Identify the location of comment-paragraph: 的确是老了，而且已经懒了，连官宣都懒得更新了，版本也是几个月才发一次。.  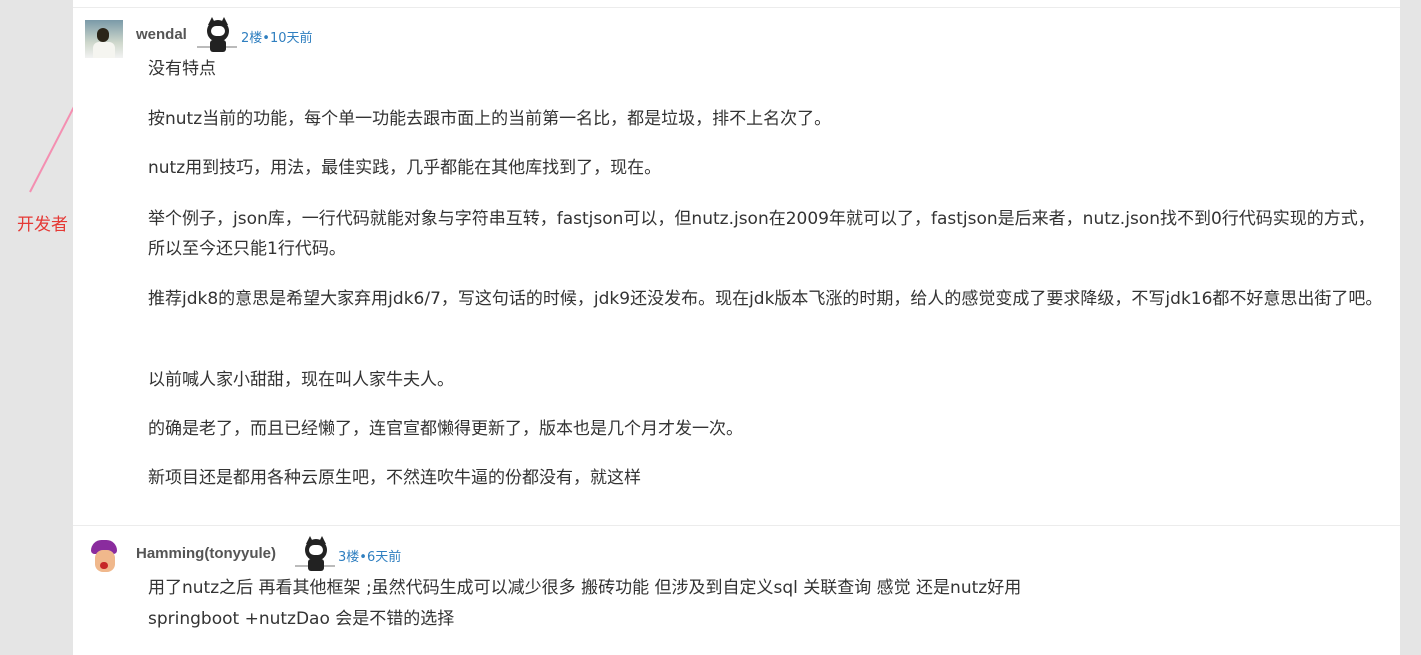
(445, 429).